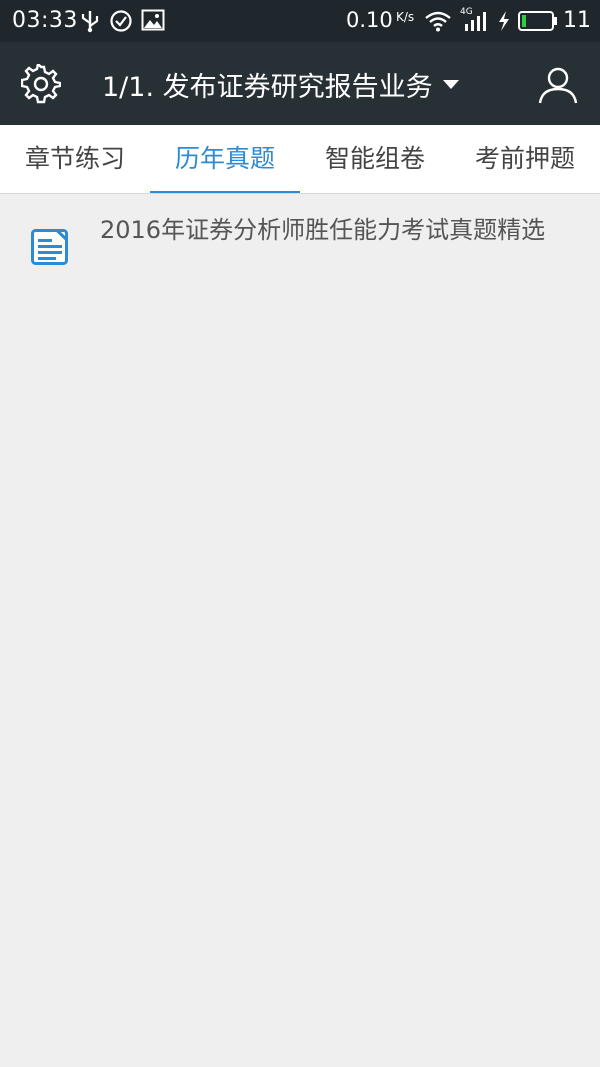 The width and height of the screenshot is (600, 1067). Describe the element at coordinates (121, 21) in the screenshot. I see `check-circle-icon` at that location.